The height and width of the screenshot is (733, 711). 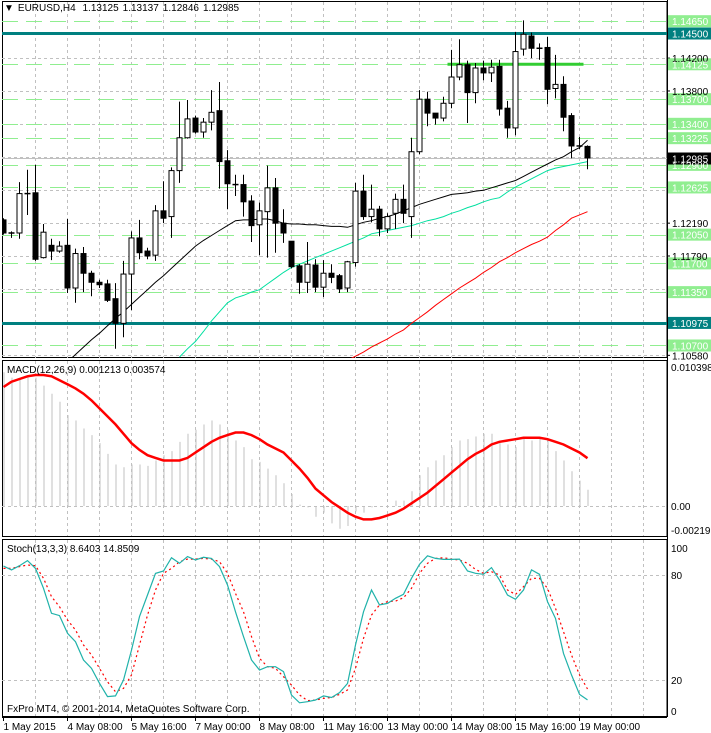 What do you see at coordinates (677, 576) in the screenshot?
I see `stoch-axis-label: 80` at bounding box center [677, 576].